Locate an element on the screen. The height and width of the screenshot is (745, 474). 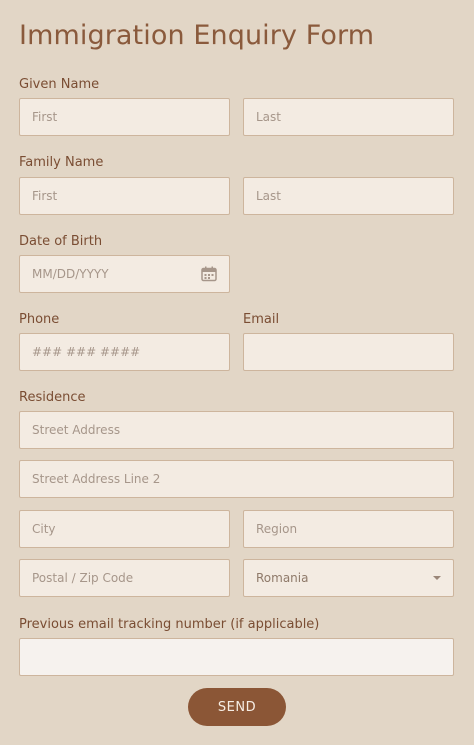
street-address-placeholder: Street Address is located at coordinates (76, 430).